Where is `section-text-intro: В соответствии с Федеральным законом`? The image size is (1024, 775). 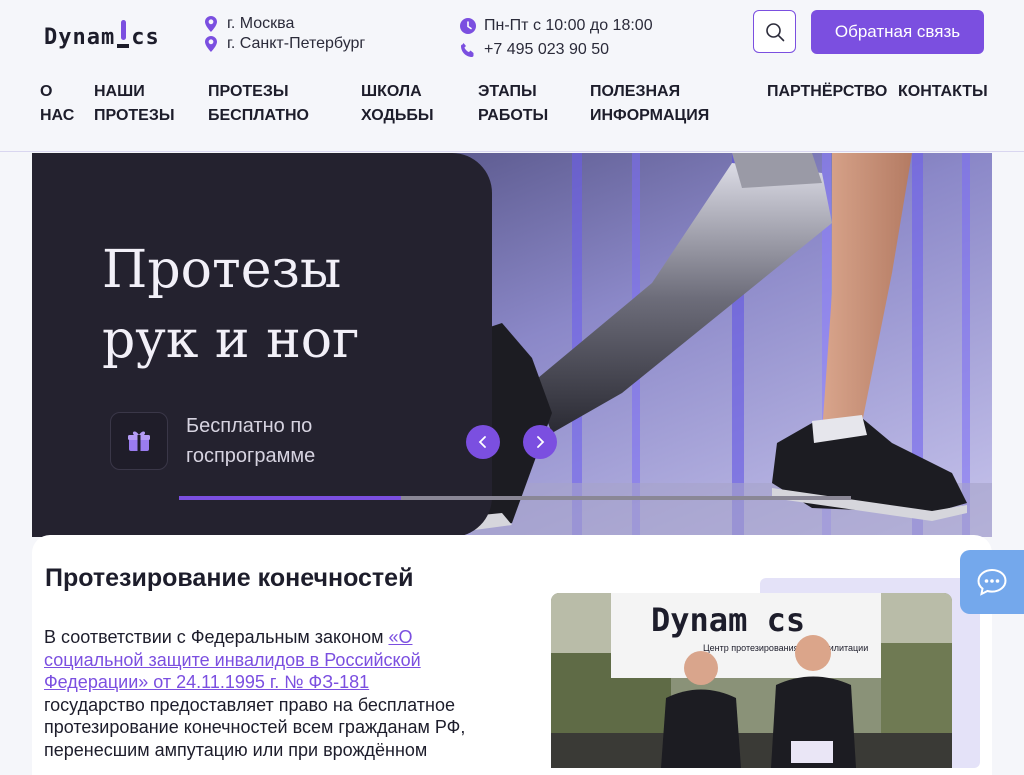
section-text-intro: В соответствии с Федеральным законом is located at coordinates (216, 637).